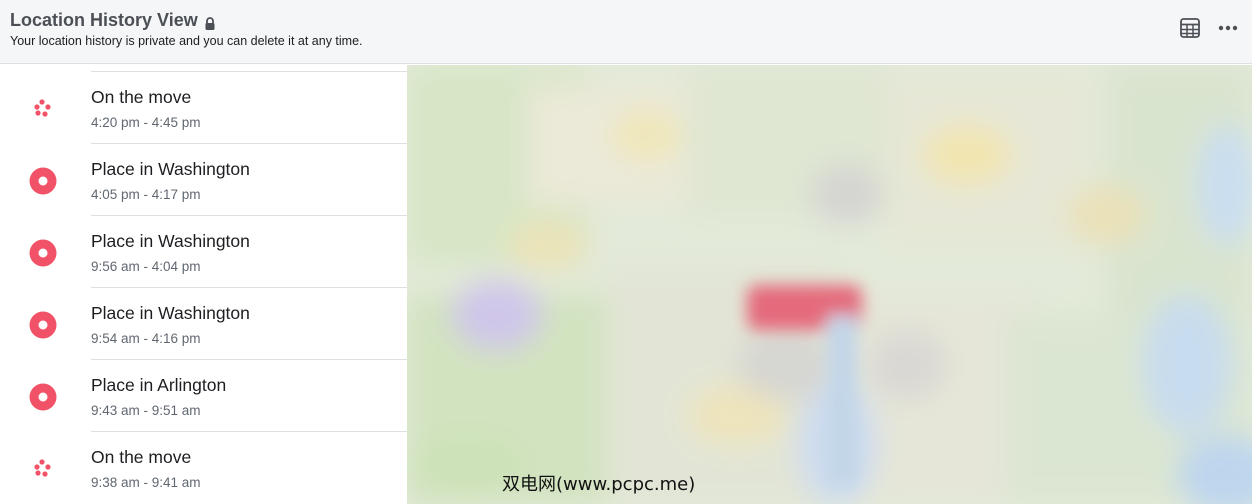  Describe the element at coordinates (146, 410) in the screenshot. I see `list-item-time: 9:43 am - 9:51 am` at that location.